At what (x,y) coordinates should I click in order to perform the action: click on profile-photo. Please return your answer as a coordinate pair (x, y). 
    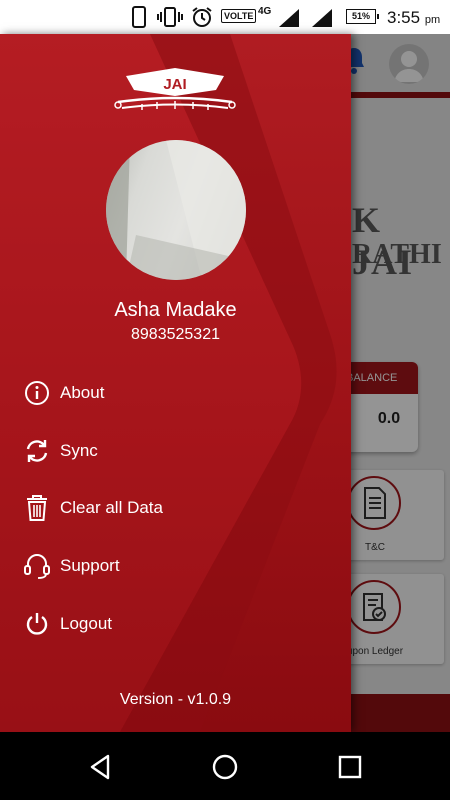
    Looking at the image, I should click on (176, 210).